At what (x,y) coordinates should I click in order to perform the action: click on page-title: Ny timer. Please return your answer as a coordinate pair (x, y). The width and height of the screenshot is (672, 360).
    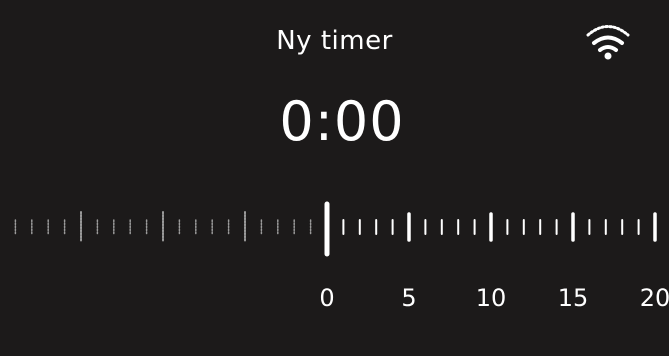
    Looking at the image, I should click on (334, 41).